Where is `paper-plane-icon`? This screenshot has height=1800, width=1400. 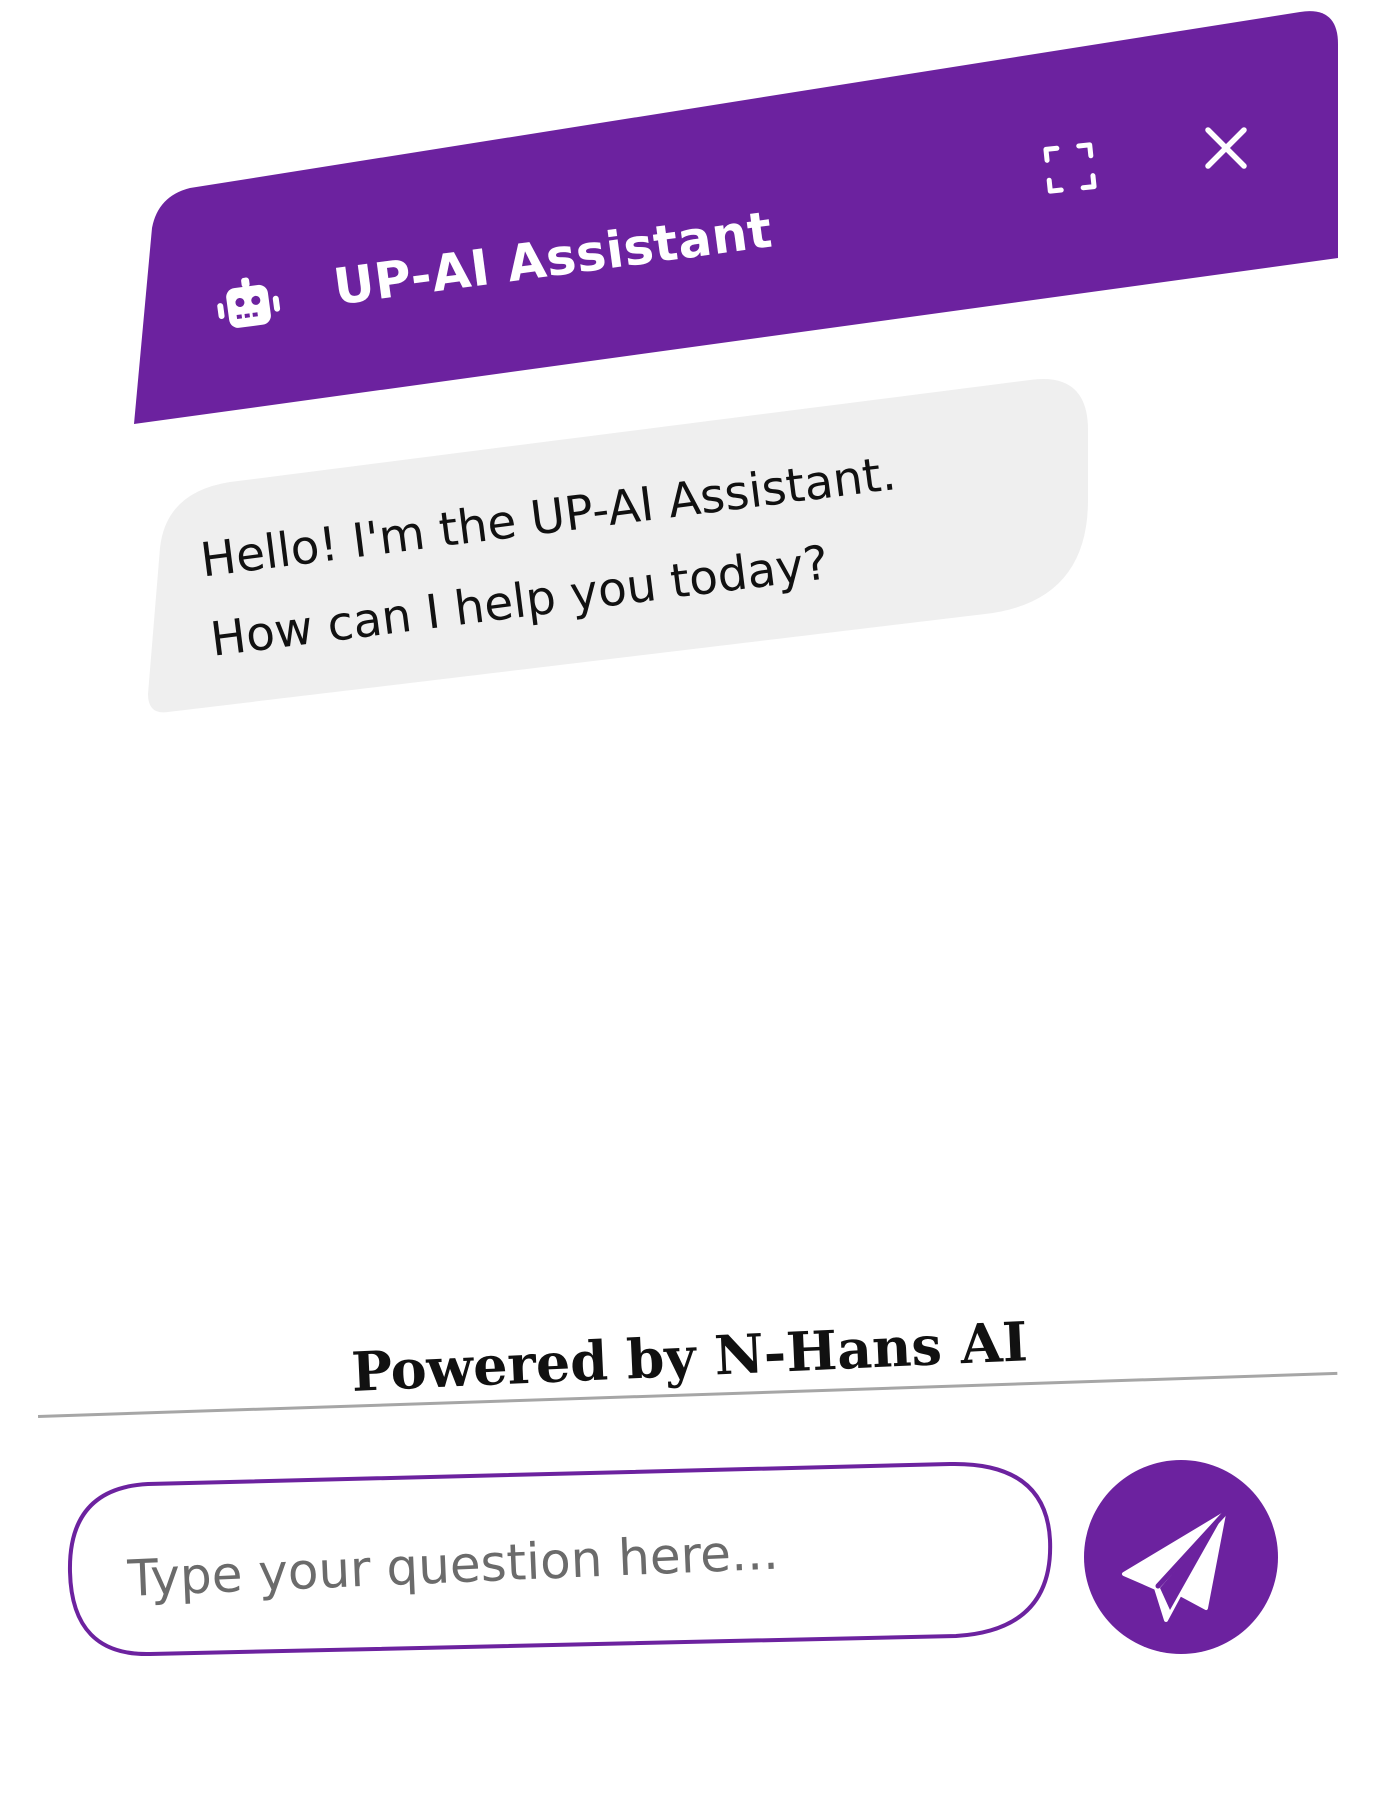 paper-plane-icon is located at coordinates (1174, 1566).